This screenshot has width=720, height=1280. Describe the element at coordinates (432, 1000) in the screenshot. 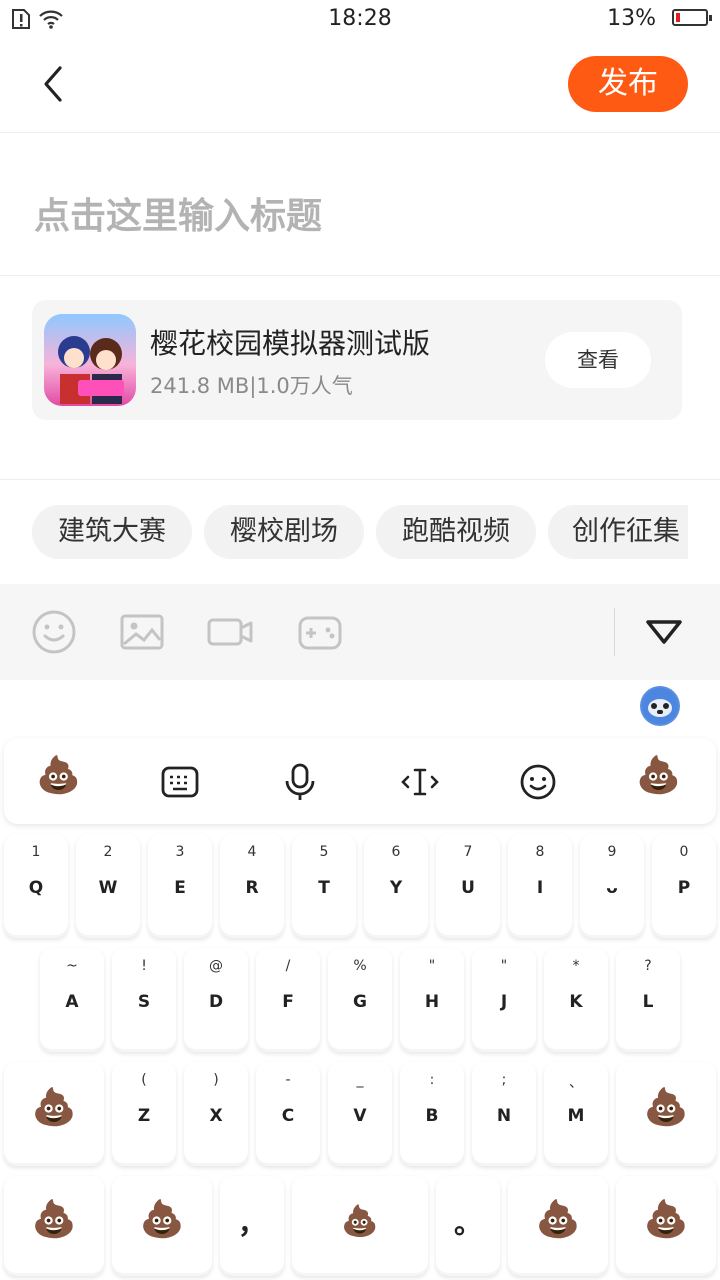

I see `key: " H` at that location.